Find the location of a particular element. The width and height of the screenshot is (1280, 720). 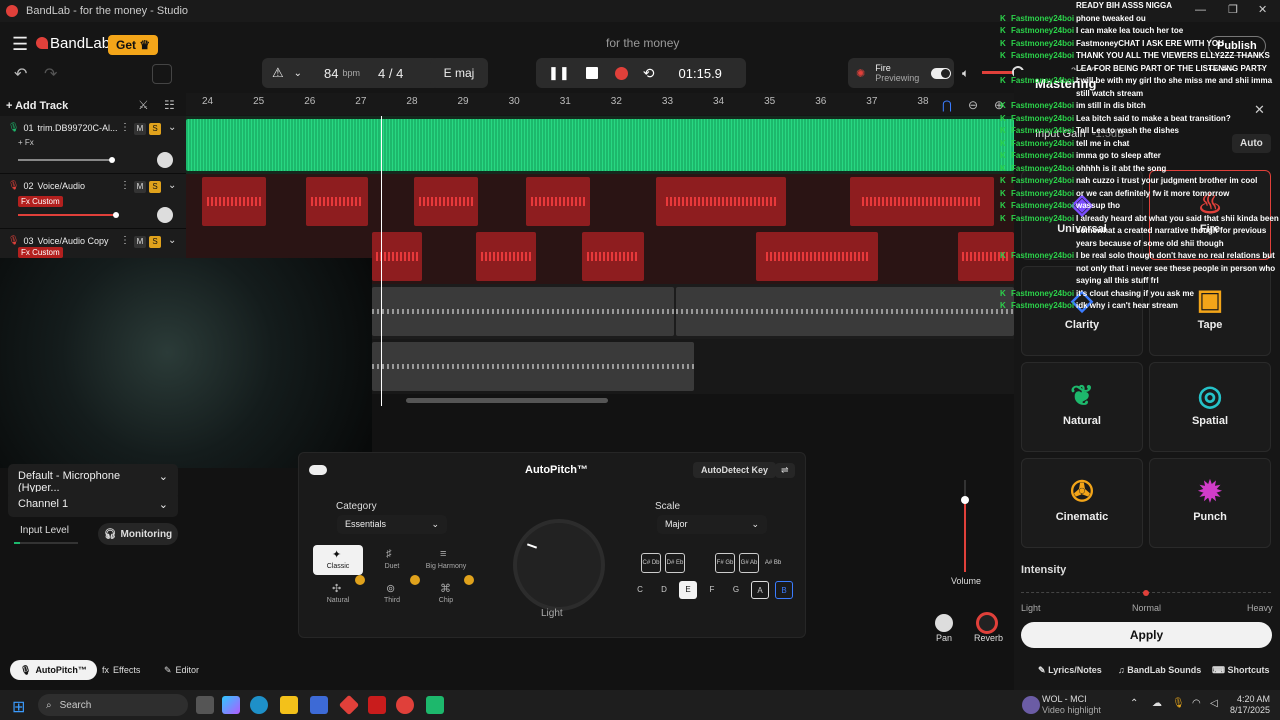

record-button is located at coordinates (621, 73).